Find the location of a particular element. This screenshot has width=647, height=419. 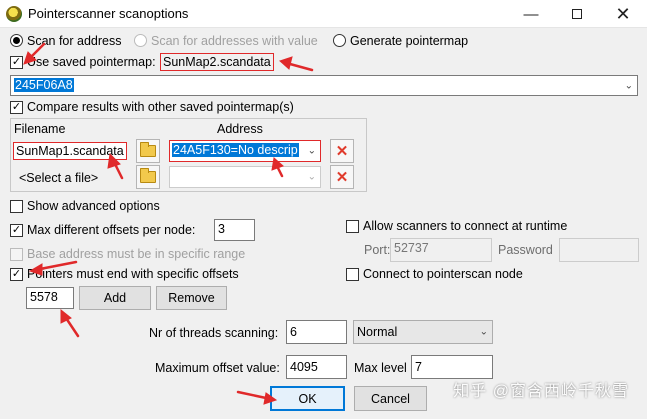

annotation-arrow-ok is located at coordinates (252, 395).